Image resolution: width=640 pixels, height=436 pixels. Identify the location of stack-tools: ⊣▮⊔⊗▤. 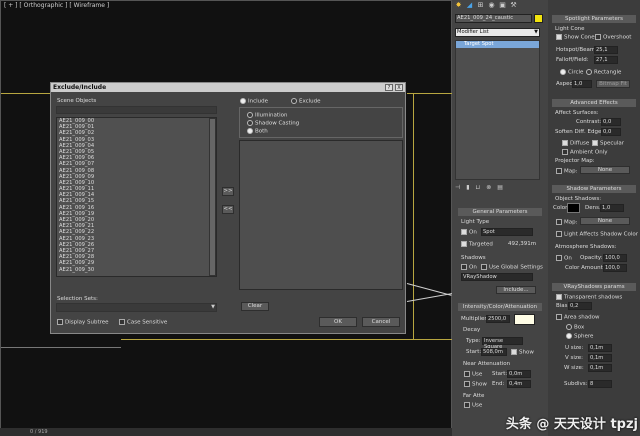
(497, 188).